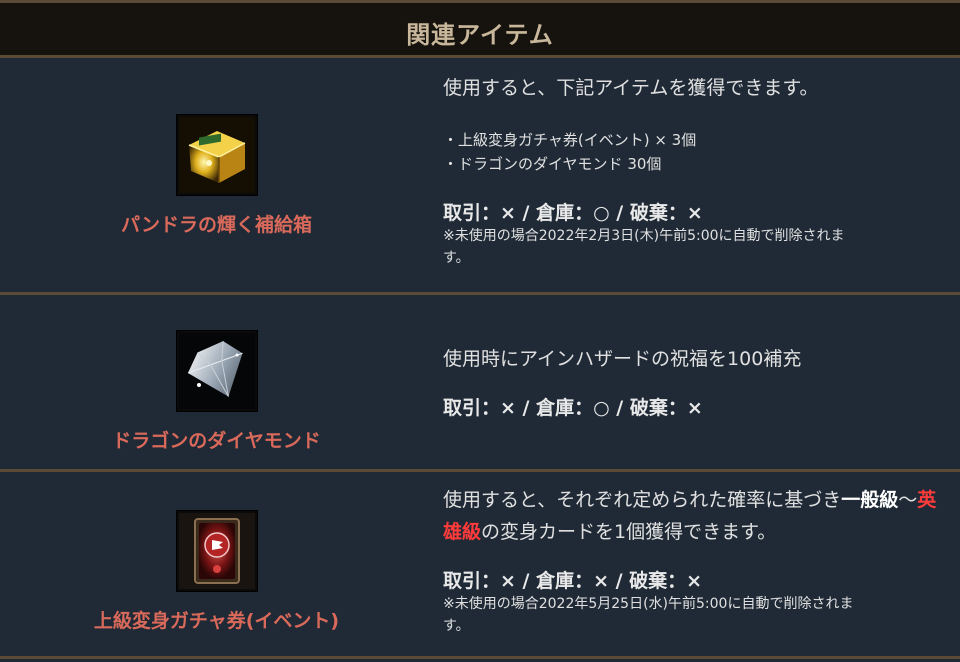  Describe the element at coordinates (570, 140) in the screenshot. I see `list-item: ・上級変身ガチャ券(イベント) × 3個` at that location.